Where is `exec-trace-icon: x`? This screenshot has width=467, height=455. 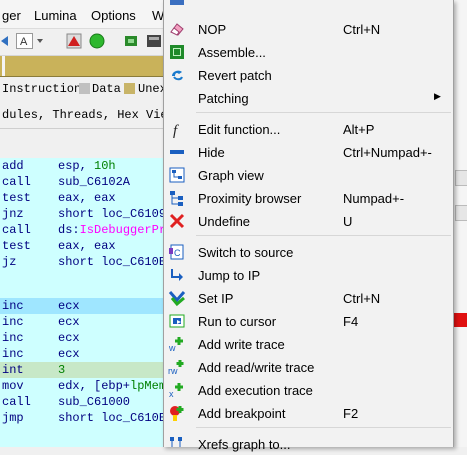 exec-trace-icon: x is located at coordinates (176, 391).